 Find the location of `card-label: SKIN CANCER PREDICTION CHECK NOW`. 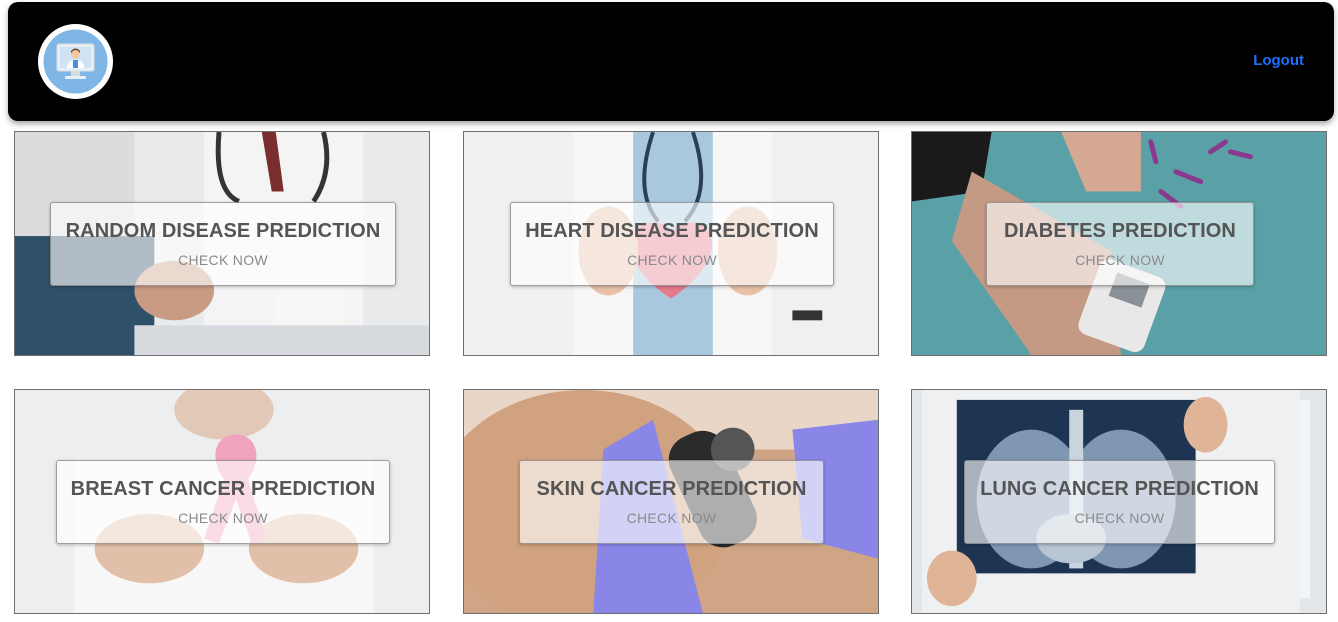

card-label: SKIN CANCER PREDICTION CHECK NOW is located at coordinates (671, 502).